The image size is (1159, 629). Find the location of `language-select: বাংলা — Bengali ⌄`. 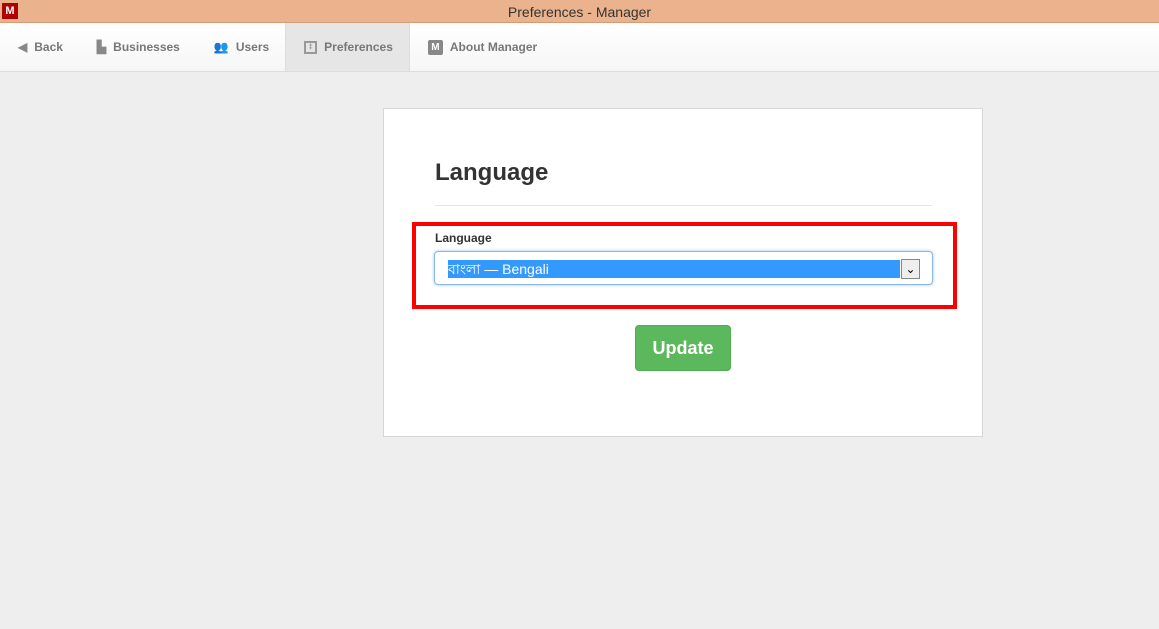

language-select: বাংলা — Bengali ⌄ is located at coordinates (683, 268).